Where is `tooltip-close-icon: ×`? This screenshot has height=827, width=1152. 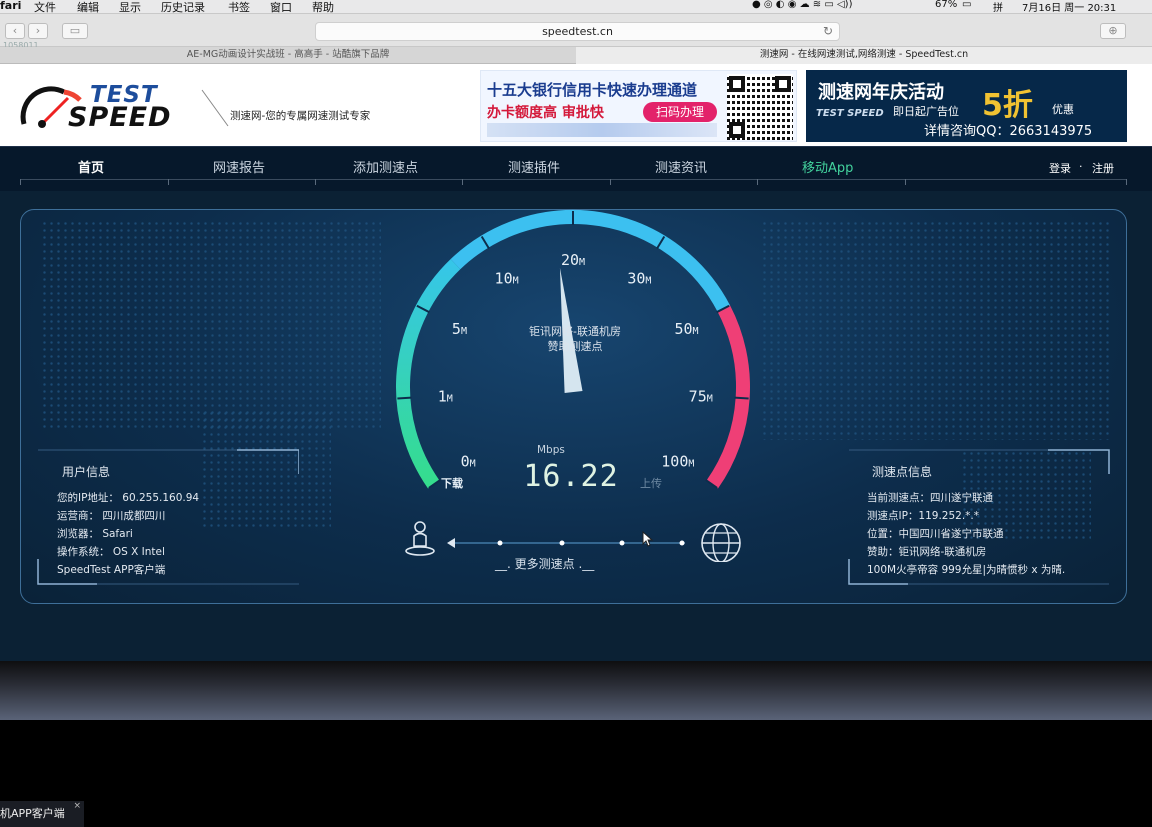
tooltip-close-icon: × is located at coordinates (77, 806).